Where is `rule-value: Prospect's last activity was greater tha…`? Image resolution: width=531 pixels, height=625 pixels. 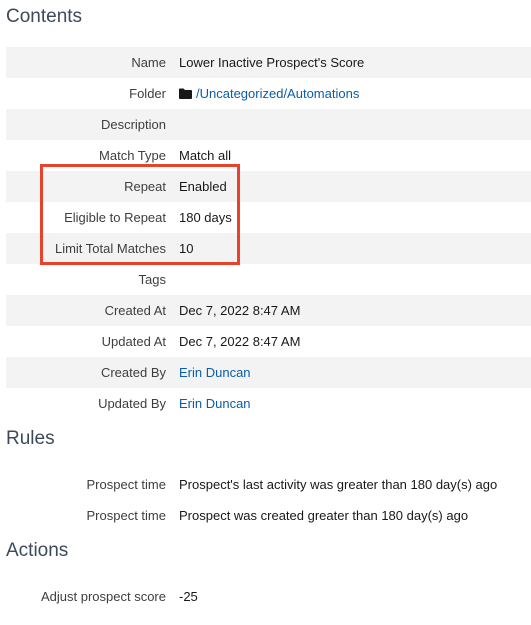 rule-value: Prospect's last activity was greater tha… is located at coordinates (338, 484).